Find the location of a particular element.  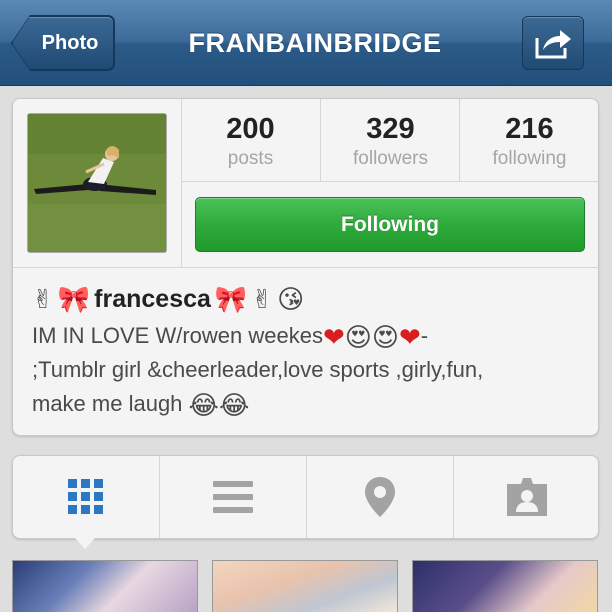

following-count: 216 is located at coordinates (529, 129).